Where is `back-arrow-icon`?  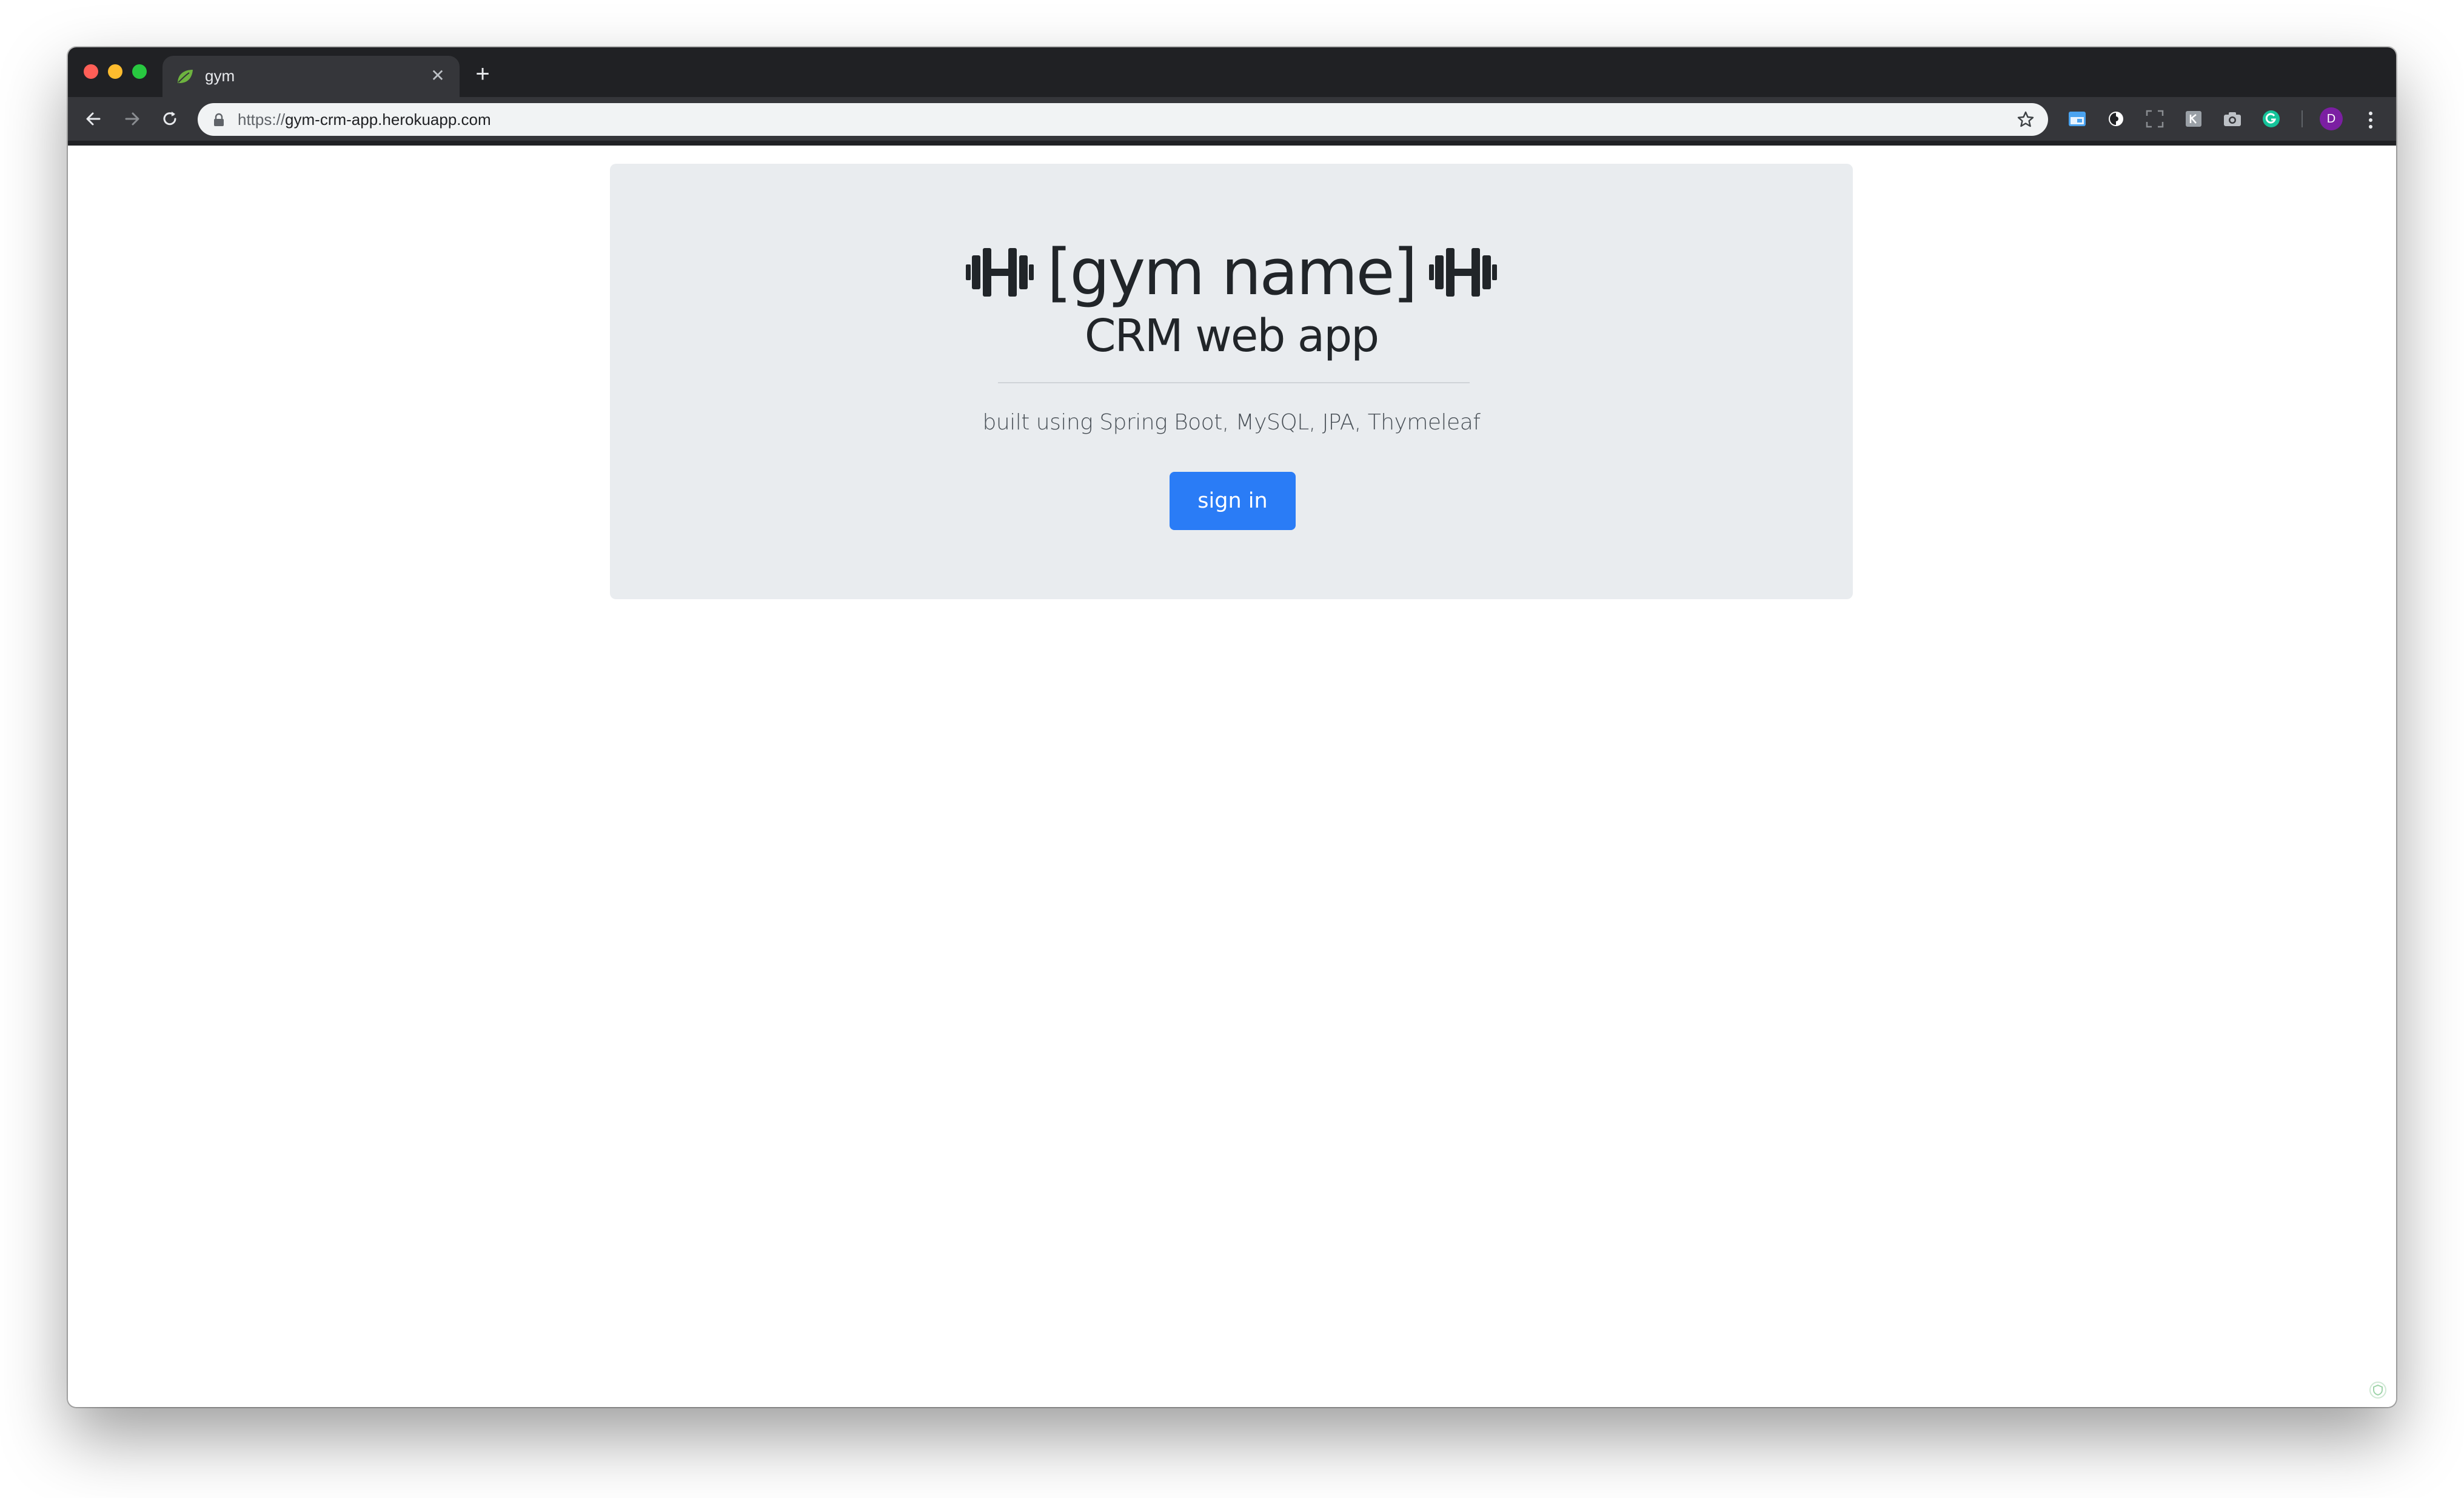 back-arrow-icon is located at coordinates (94, 119).